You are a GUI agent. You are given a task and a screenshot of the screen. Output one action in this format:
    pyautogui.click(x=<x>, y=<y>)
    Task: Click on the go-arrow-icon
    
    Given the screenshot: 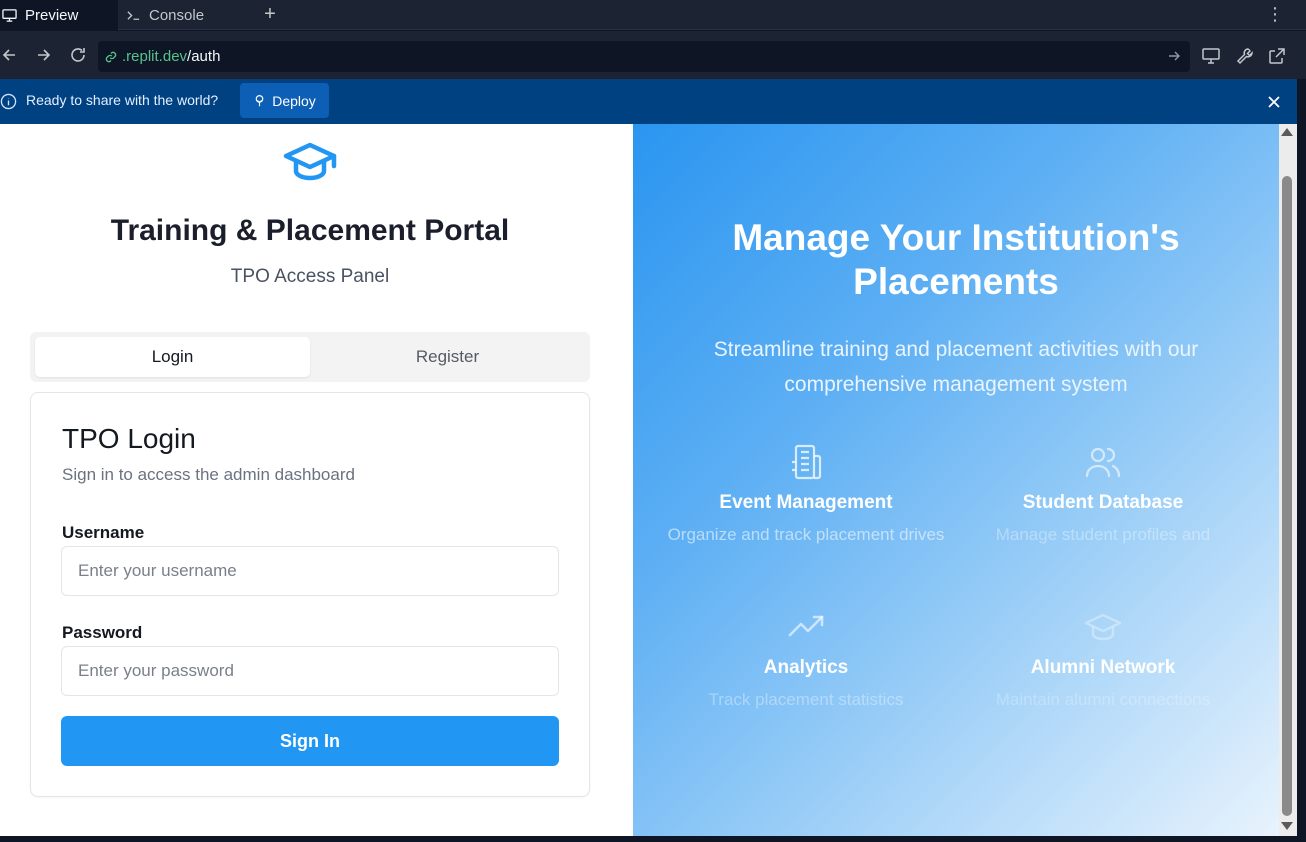 What is the action you would take?
    pyautogui.click(x=1174, y=56)
    